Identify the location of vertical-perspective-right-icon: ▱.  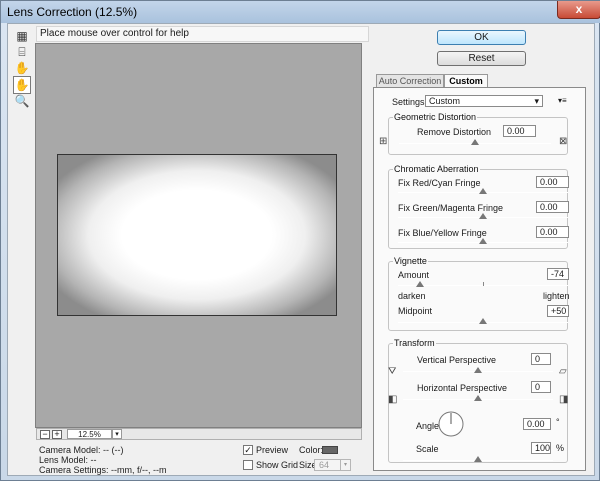
(563, 371).